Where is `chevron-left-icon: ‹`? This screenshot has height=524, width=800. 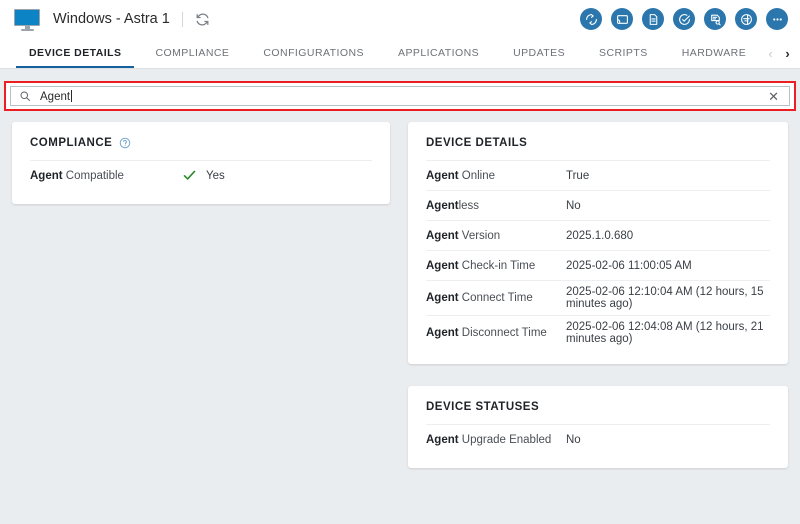 chevron-left-icon: ‹ is located at coordinates (770, 53).